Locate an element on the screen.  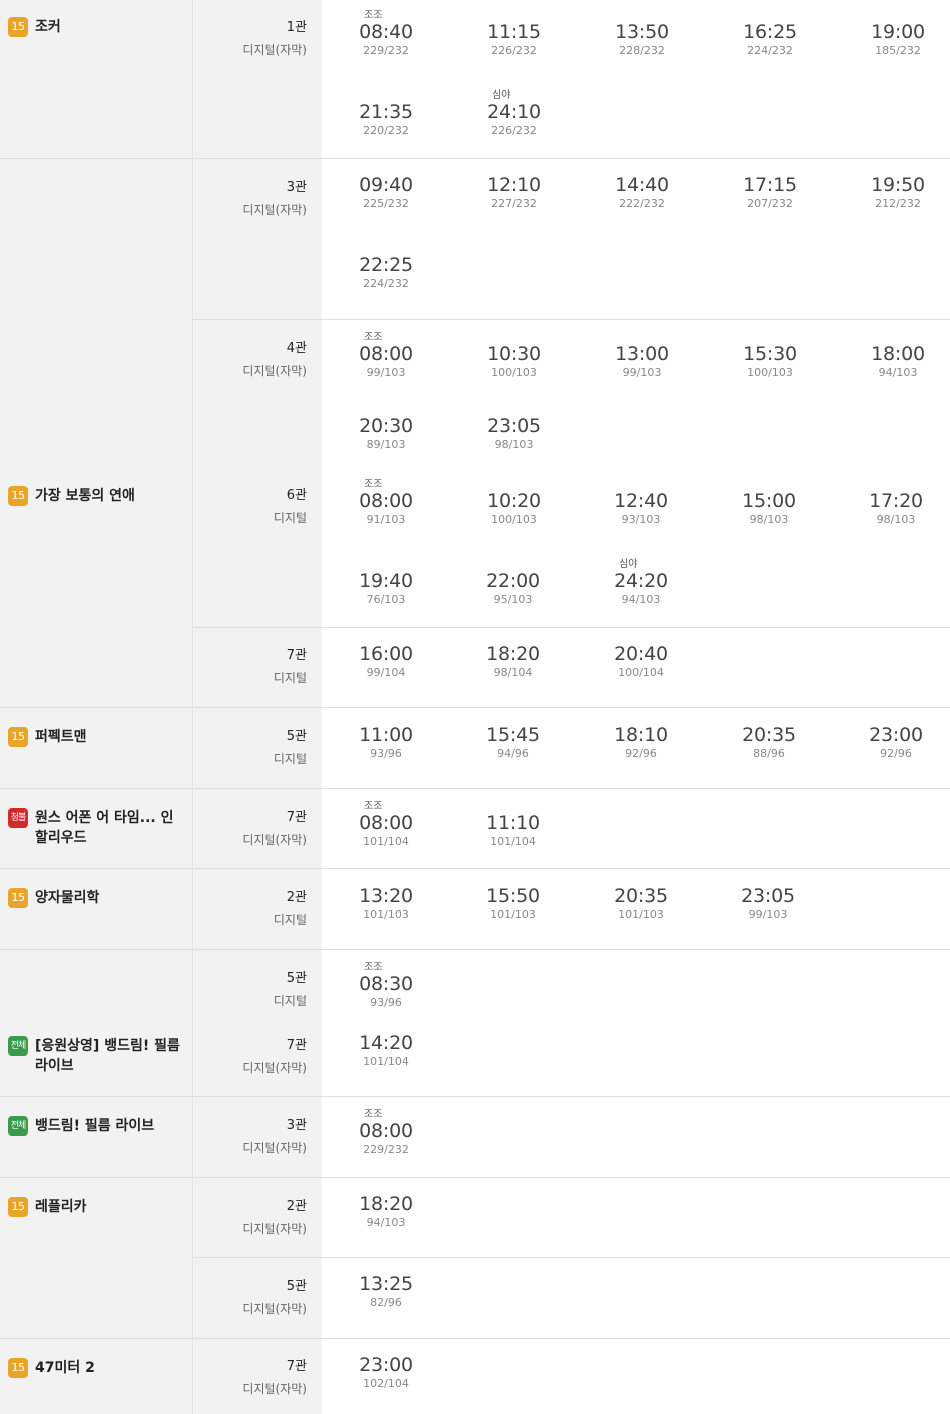
seat-availability: 212/232 is located at coordinates (898, 203).